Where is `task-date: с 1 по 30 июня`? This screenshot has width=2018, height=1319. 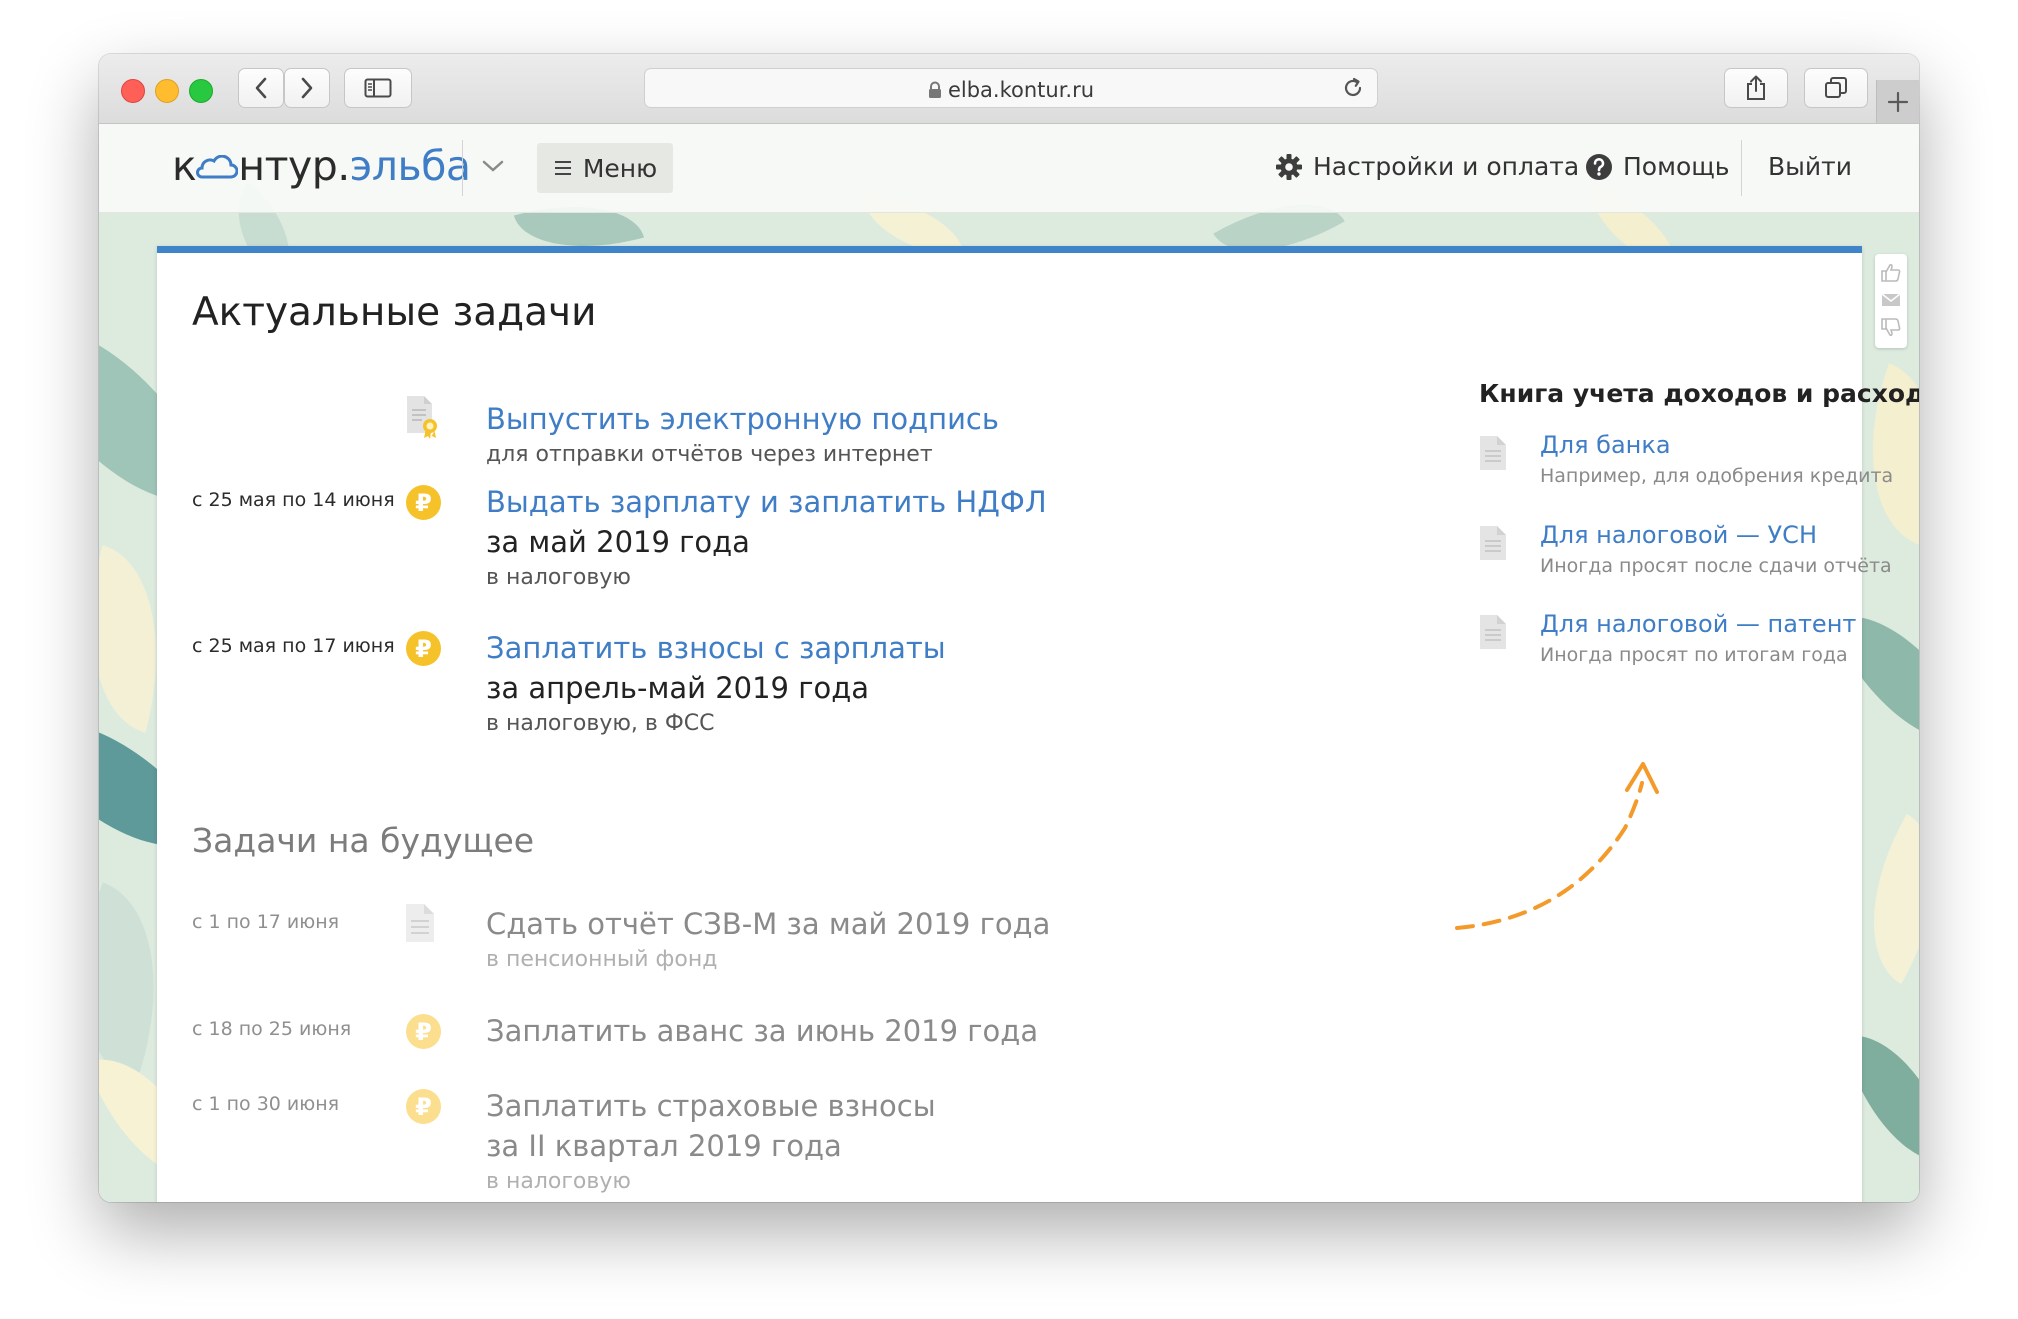 task-date: с 1 по 30 июня is located at coordinates (266, 1104).